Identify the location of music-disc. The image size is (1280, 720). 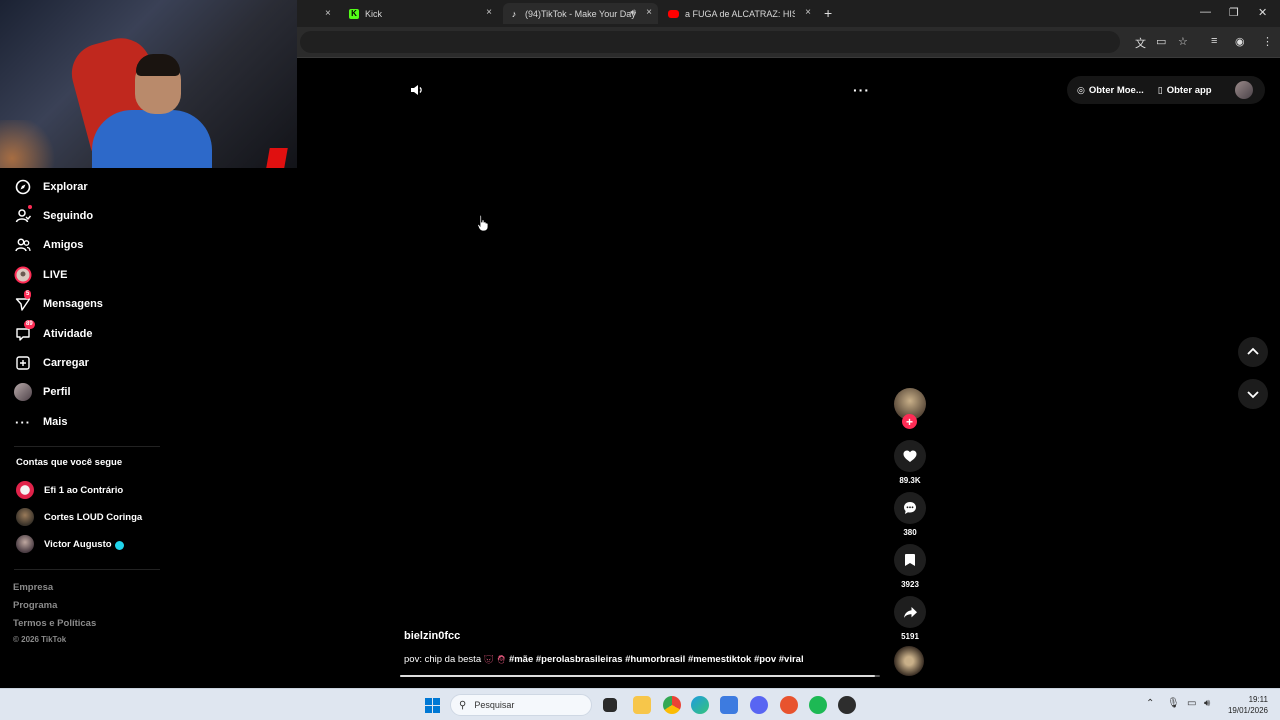
(909, 661).